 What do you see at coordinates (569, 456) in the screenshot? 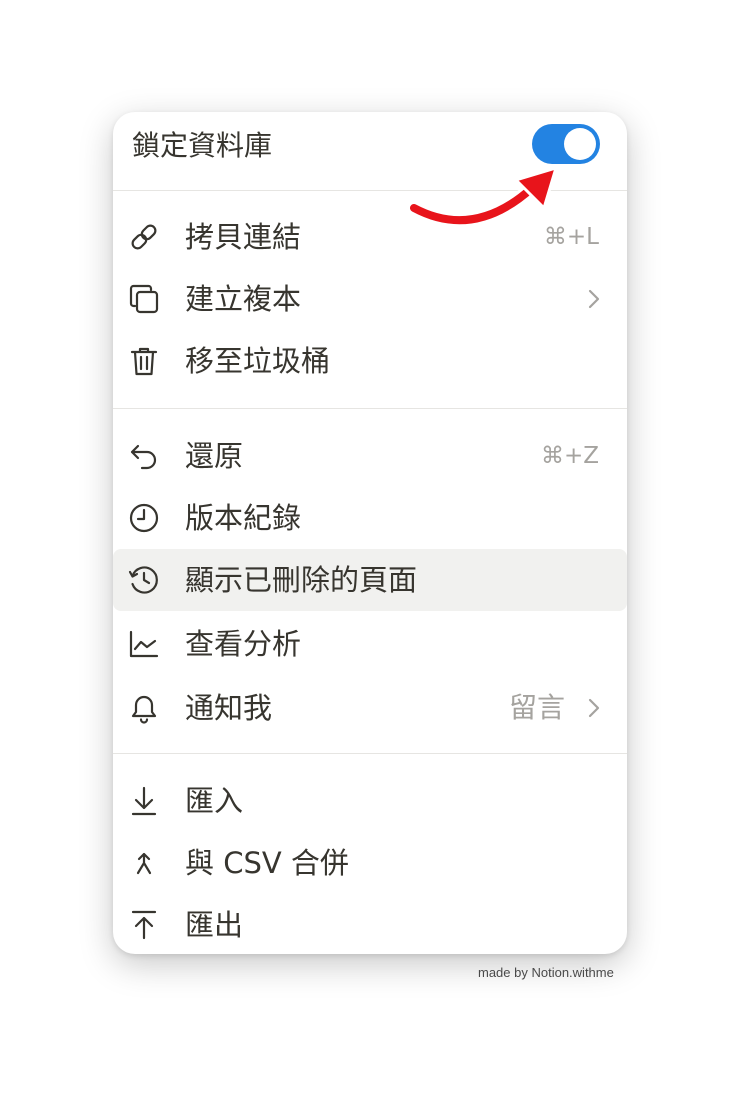
I see `shortcut-hint: ⌘+Z` at bounding box center [569, 456].